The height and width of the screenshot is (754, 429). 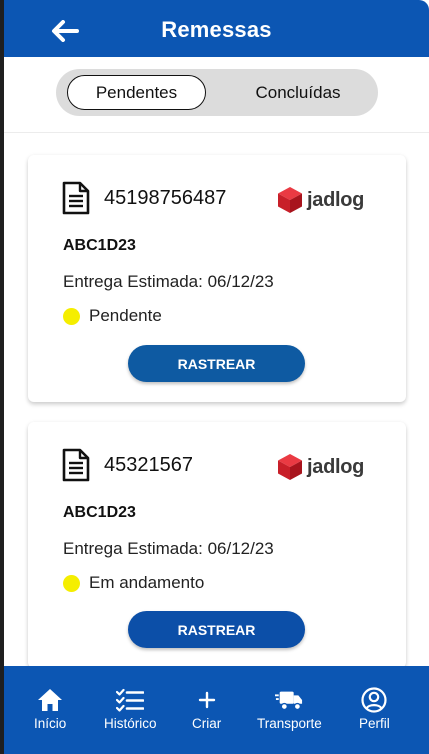 What do you see at coordinates (217, 92) in the screenshot?
I see `status-tabs: Pendentes Concluídas` at bounding box center [217, 92].